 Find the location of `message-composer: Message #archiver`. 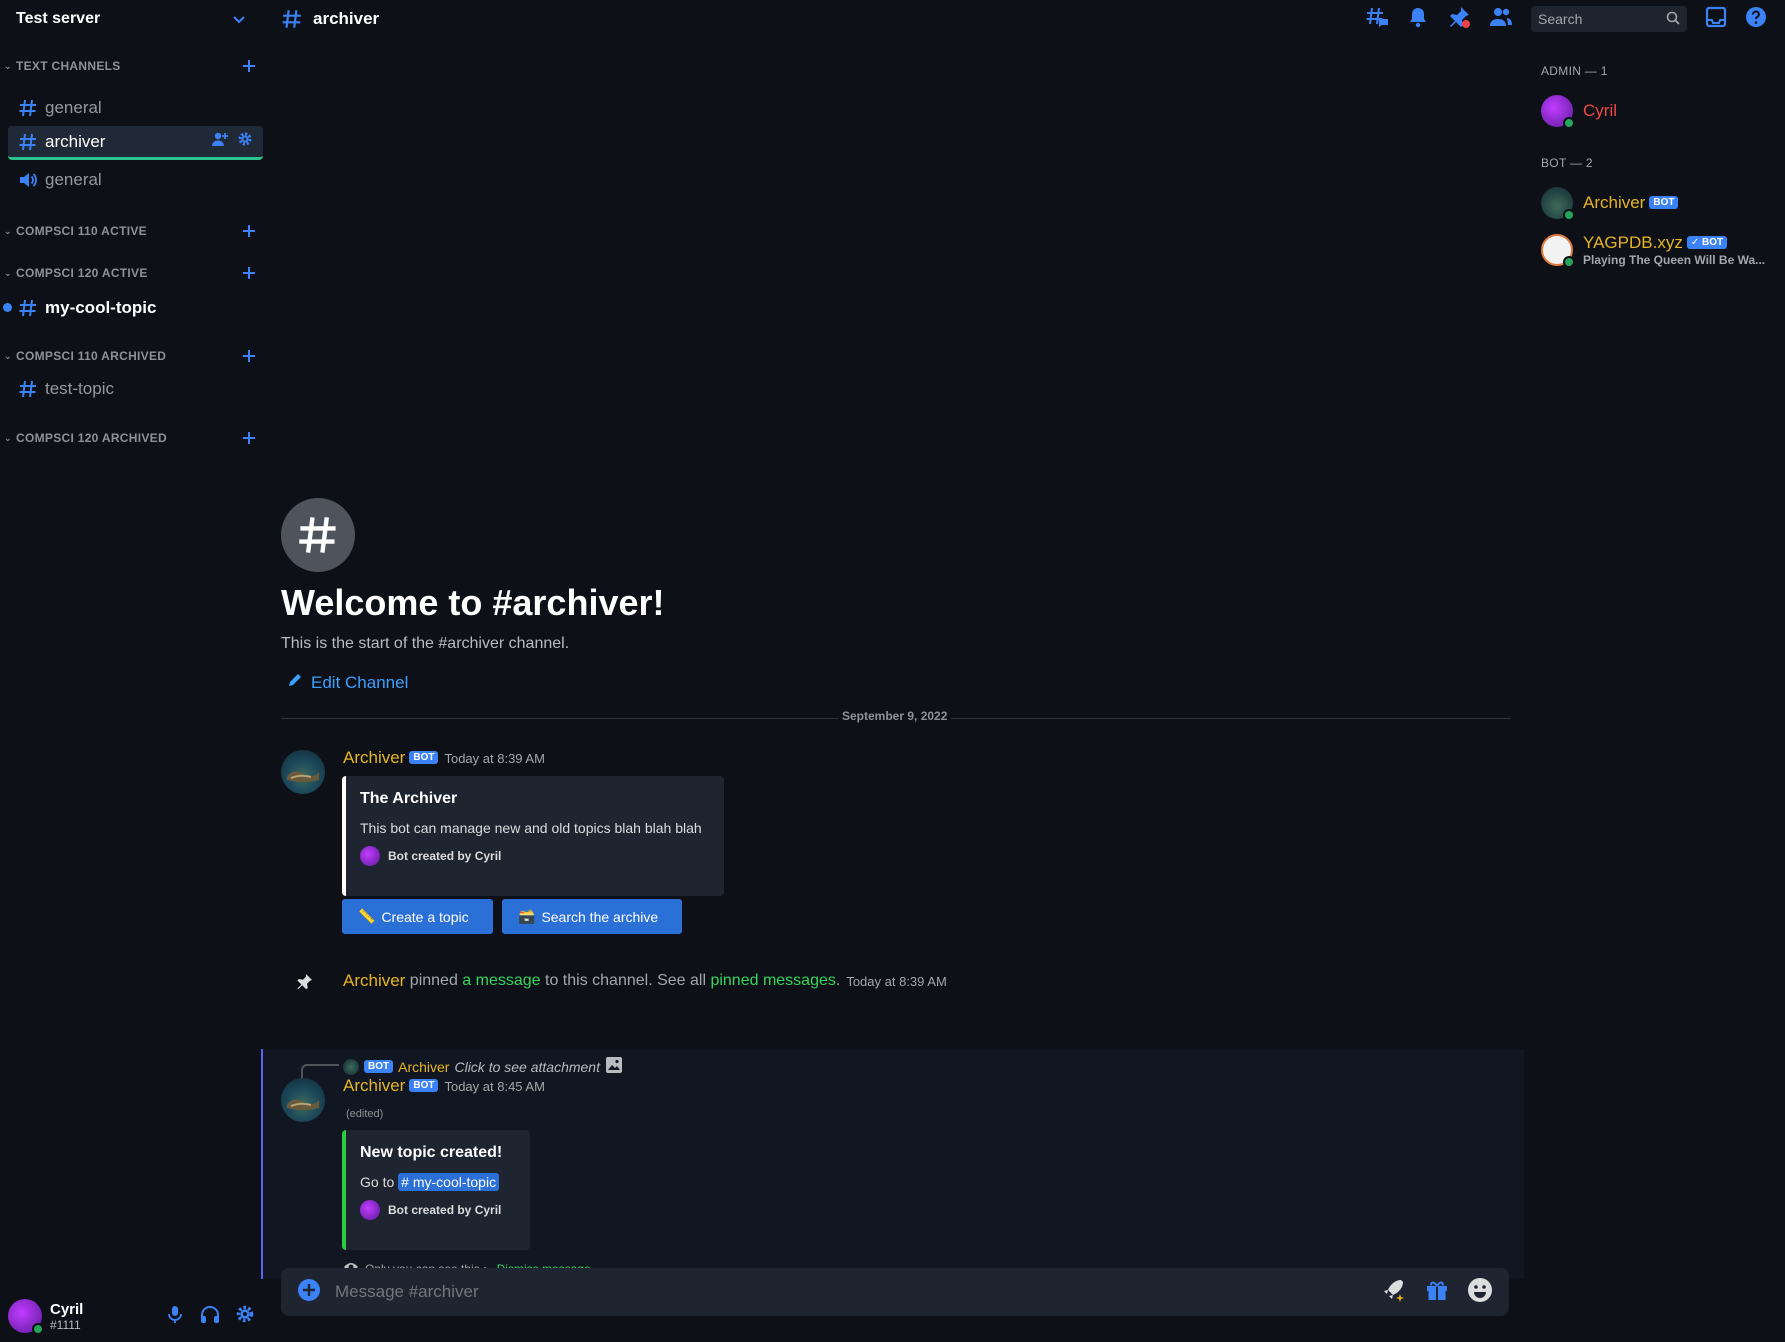

message-composer: Message #archiver is located at coordinates (895, 1292).